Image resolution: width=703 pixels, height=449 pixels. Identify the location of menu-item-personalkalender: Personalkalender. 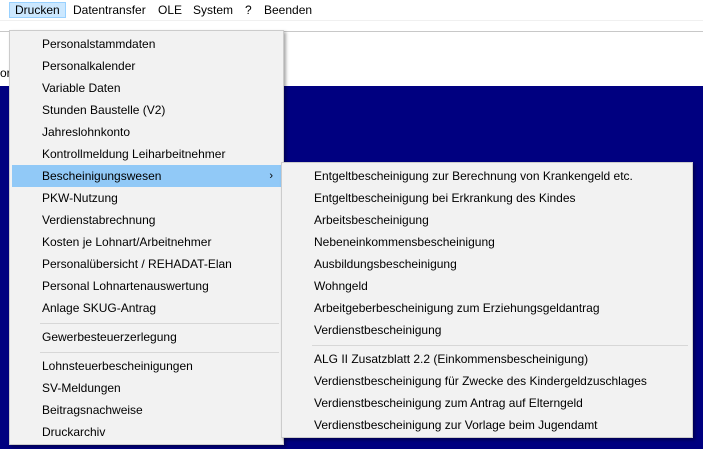
(146, 66).